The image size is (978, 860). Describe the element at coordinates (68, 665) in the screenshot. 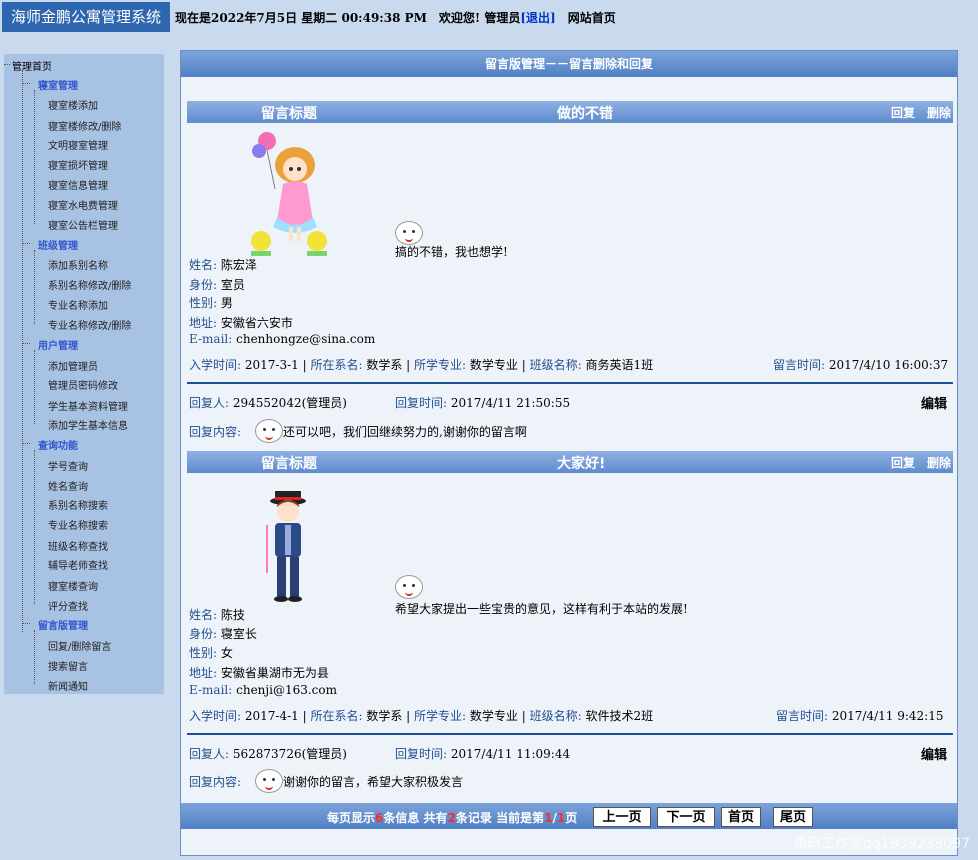

I see `sidebar-item: 搜索留言` at that location.